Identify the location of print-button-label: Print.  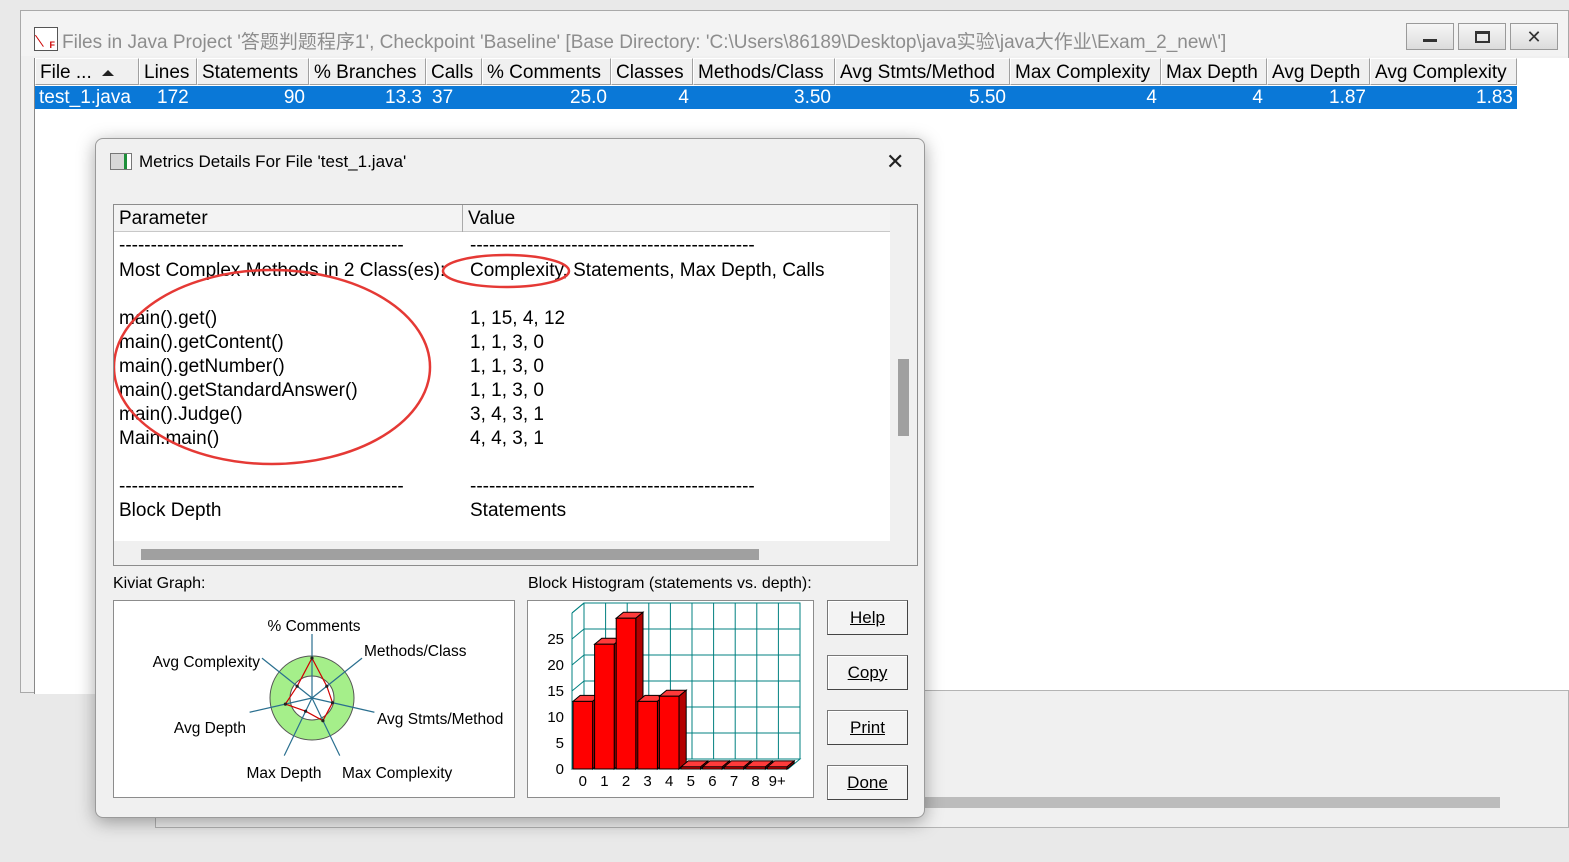
(867, 727).